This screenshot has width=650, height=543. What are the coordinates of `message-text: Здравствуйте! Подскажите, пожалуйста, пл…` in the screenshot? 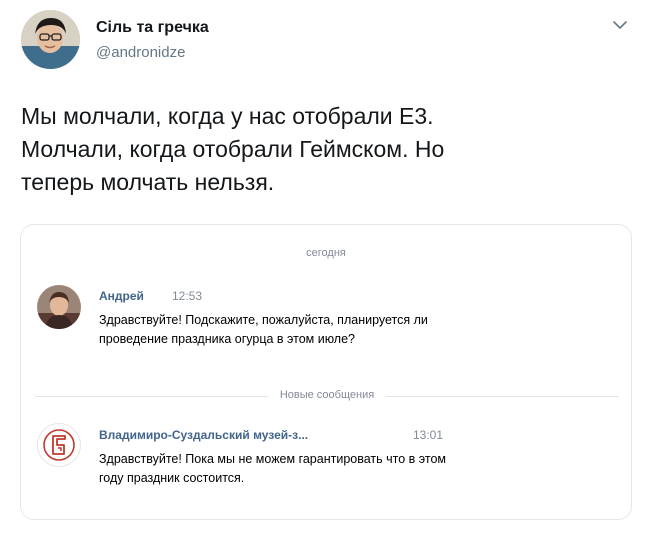 It's located at (344, 330).